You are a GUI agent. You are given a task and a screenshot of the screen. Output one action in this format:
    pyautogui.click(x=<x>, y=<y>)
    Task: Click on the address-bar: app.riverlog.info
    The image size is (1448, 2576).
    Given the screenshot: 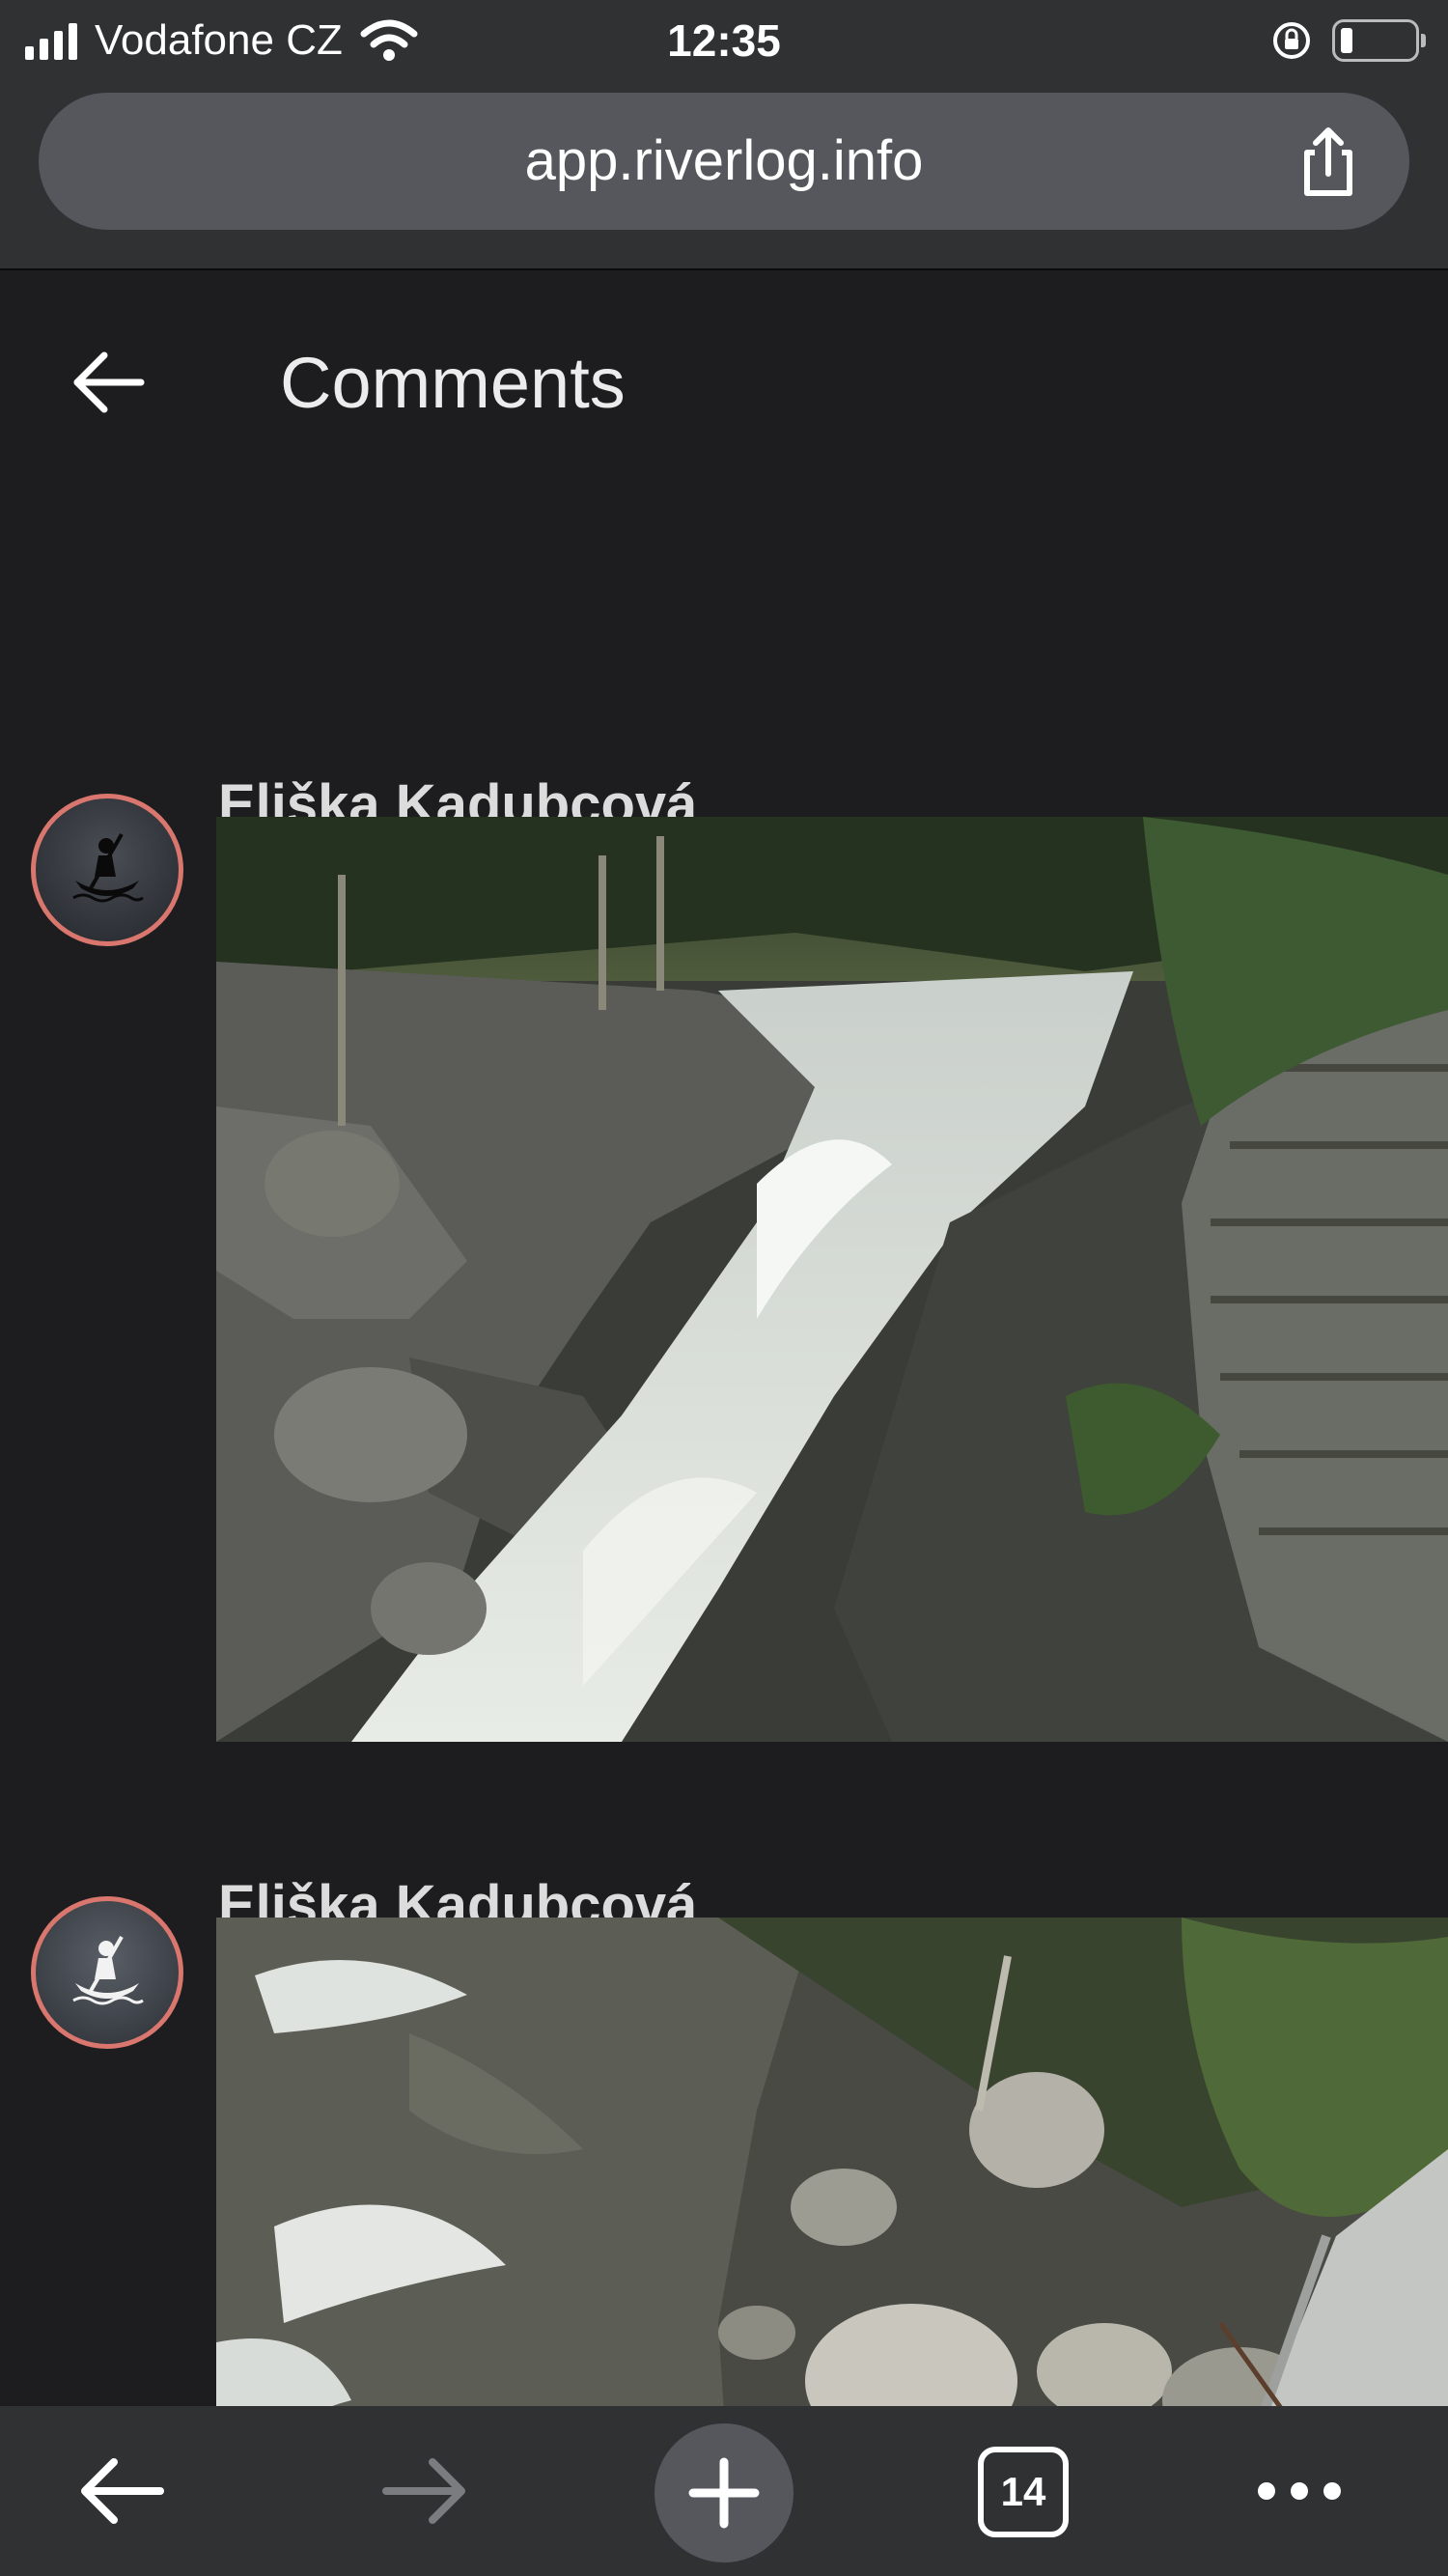 What is the action you would take?
    pyautogui.click(x=724, y=162)
    